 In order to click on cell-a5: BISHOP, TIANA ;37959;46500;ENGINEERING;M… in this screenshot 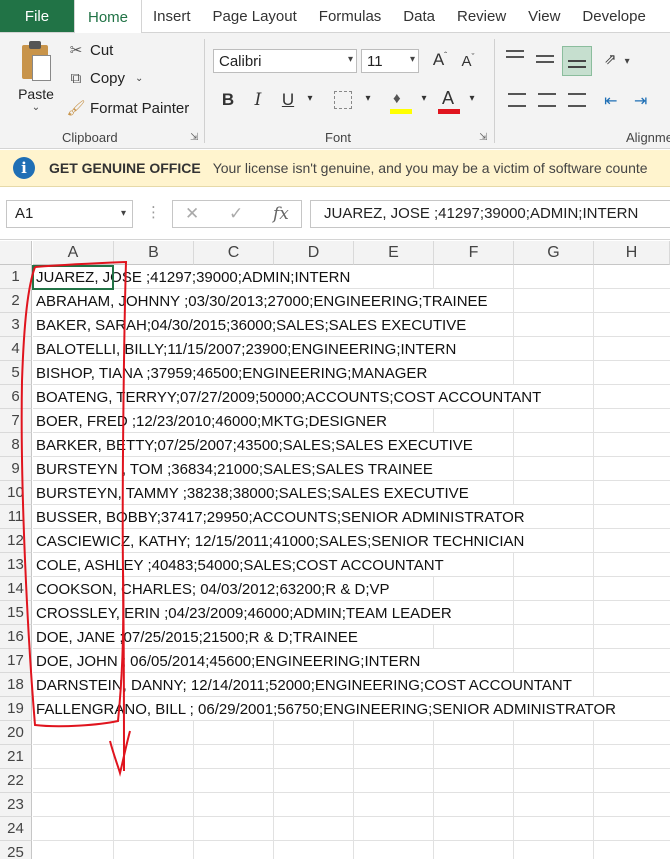, I will do `click(231, 373)`.